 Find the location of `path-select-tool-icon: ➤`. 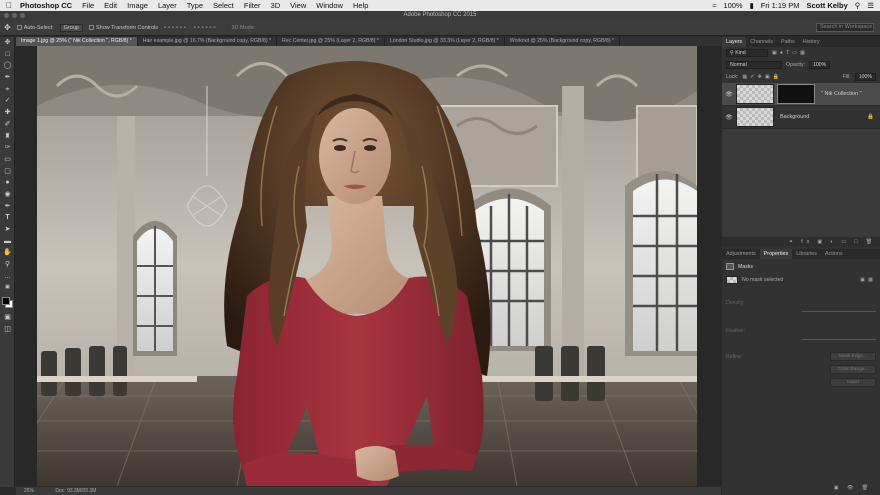

path-select-tool-icon: ➤ is located at coordinates (7, 230).